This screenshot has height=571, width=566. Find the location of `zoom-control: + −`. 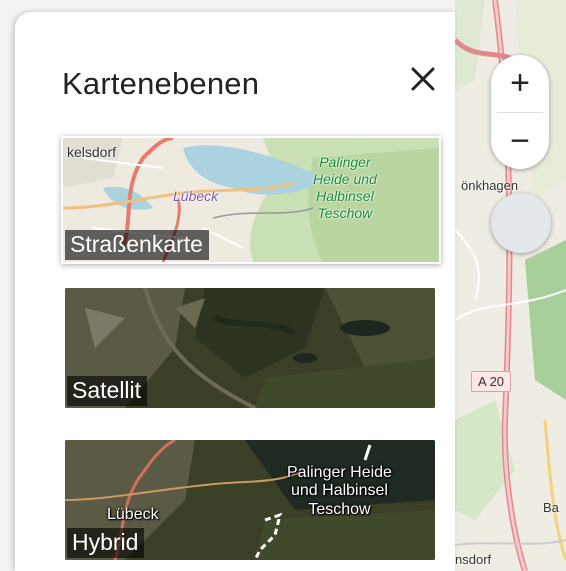

zoom-control: + − is located at coordinates (520, 112).